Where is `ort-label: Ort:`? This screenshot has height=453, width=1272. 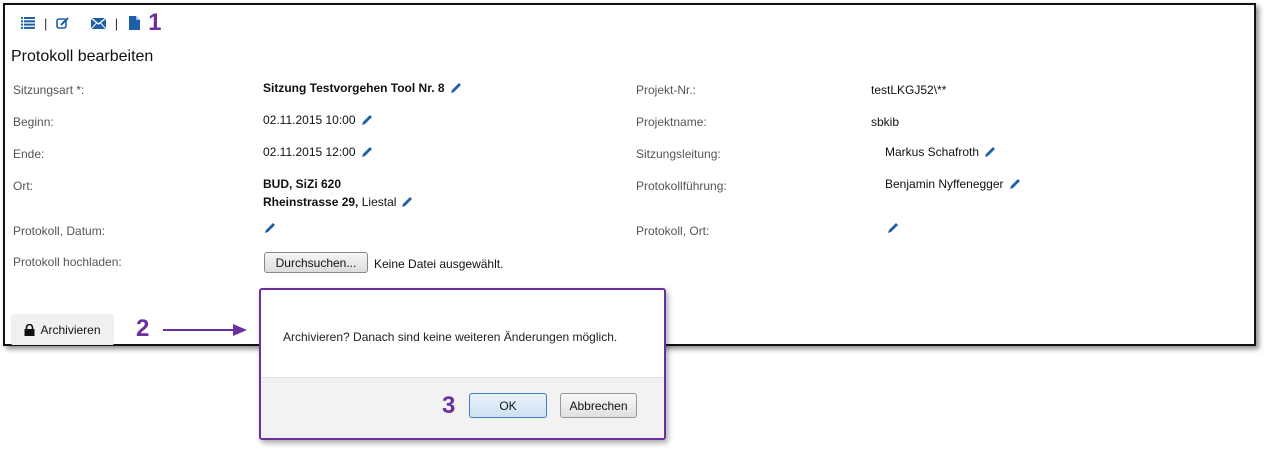 ort-label: Ort: is located at coordinates (23, 186).